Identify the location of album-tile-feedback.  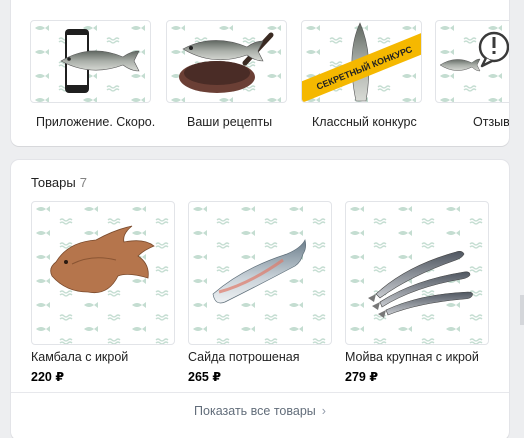
(472, 61).